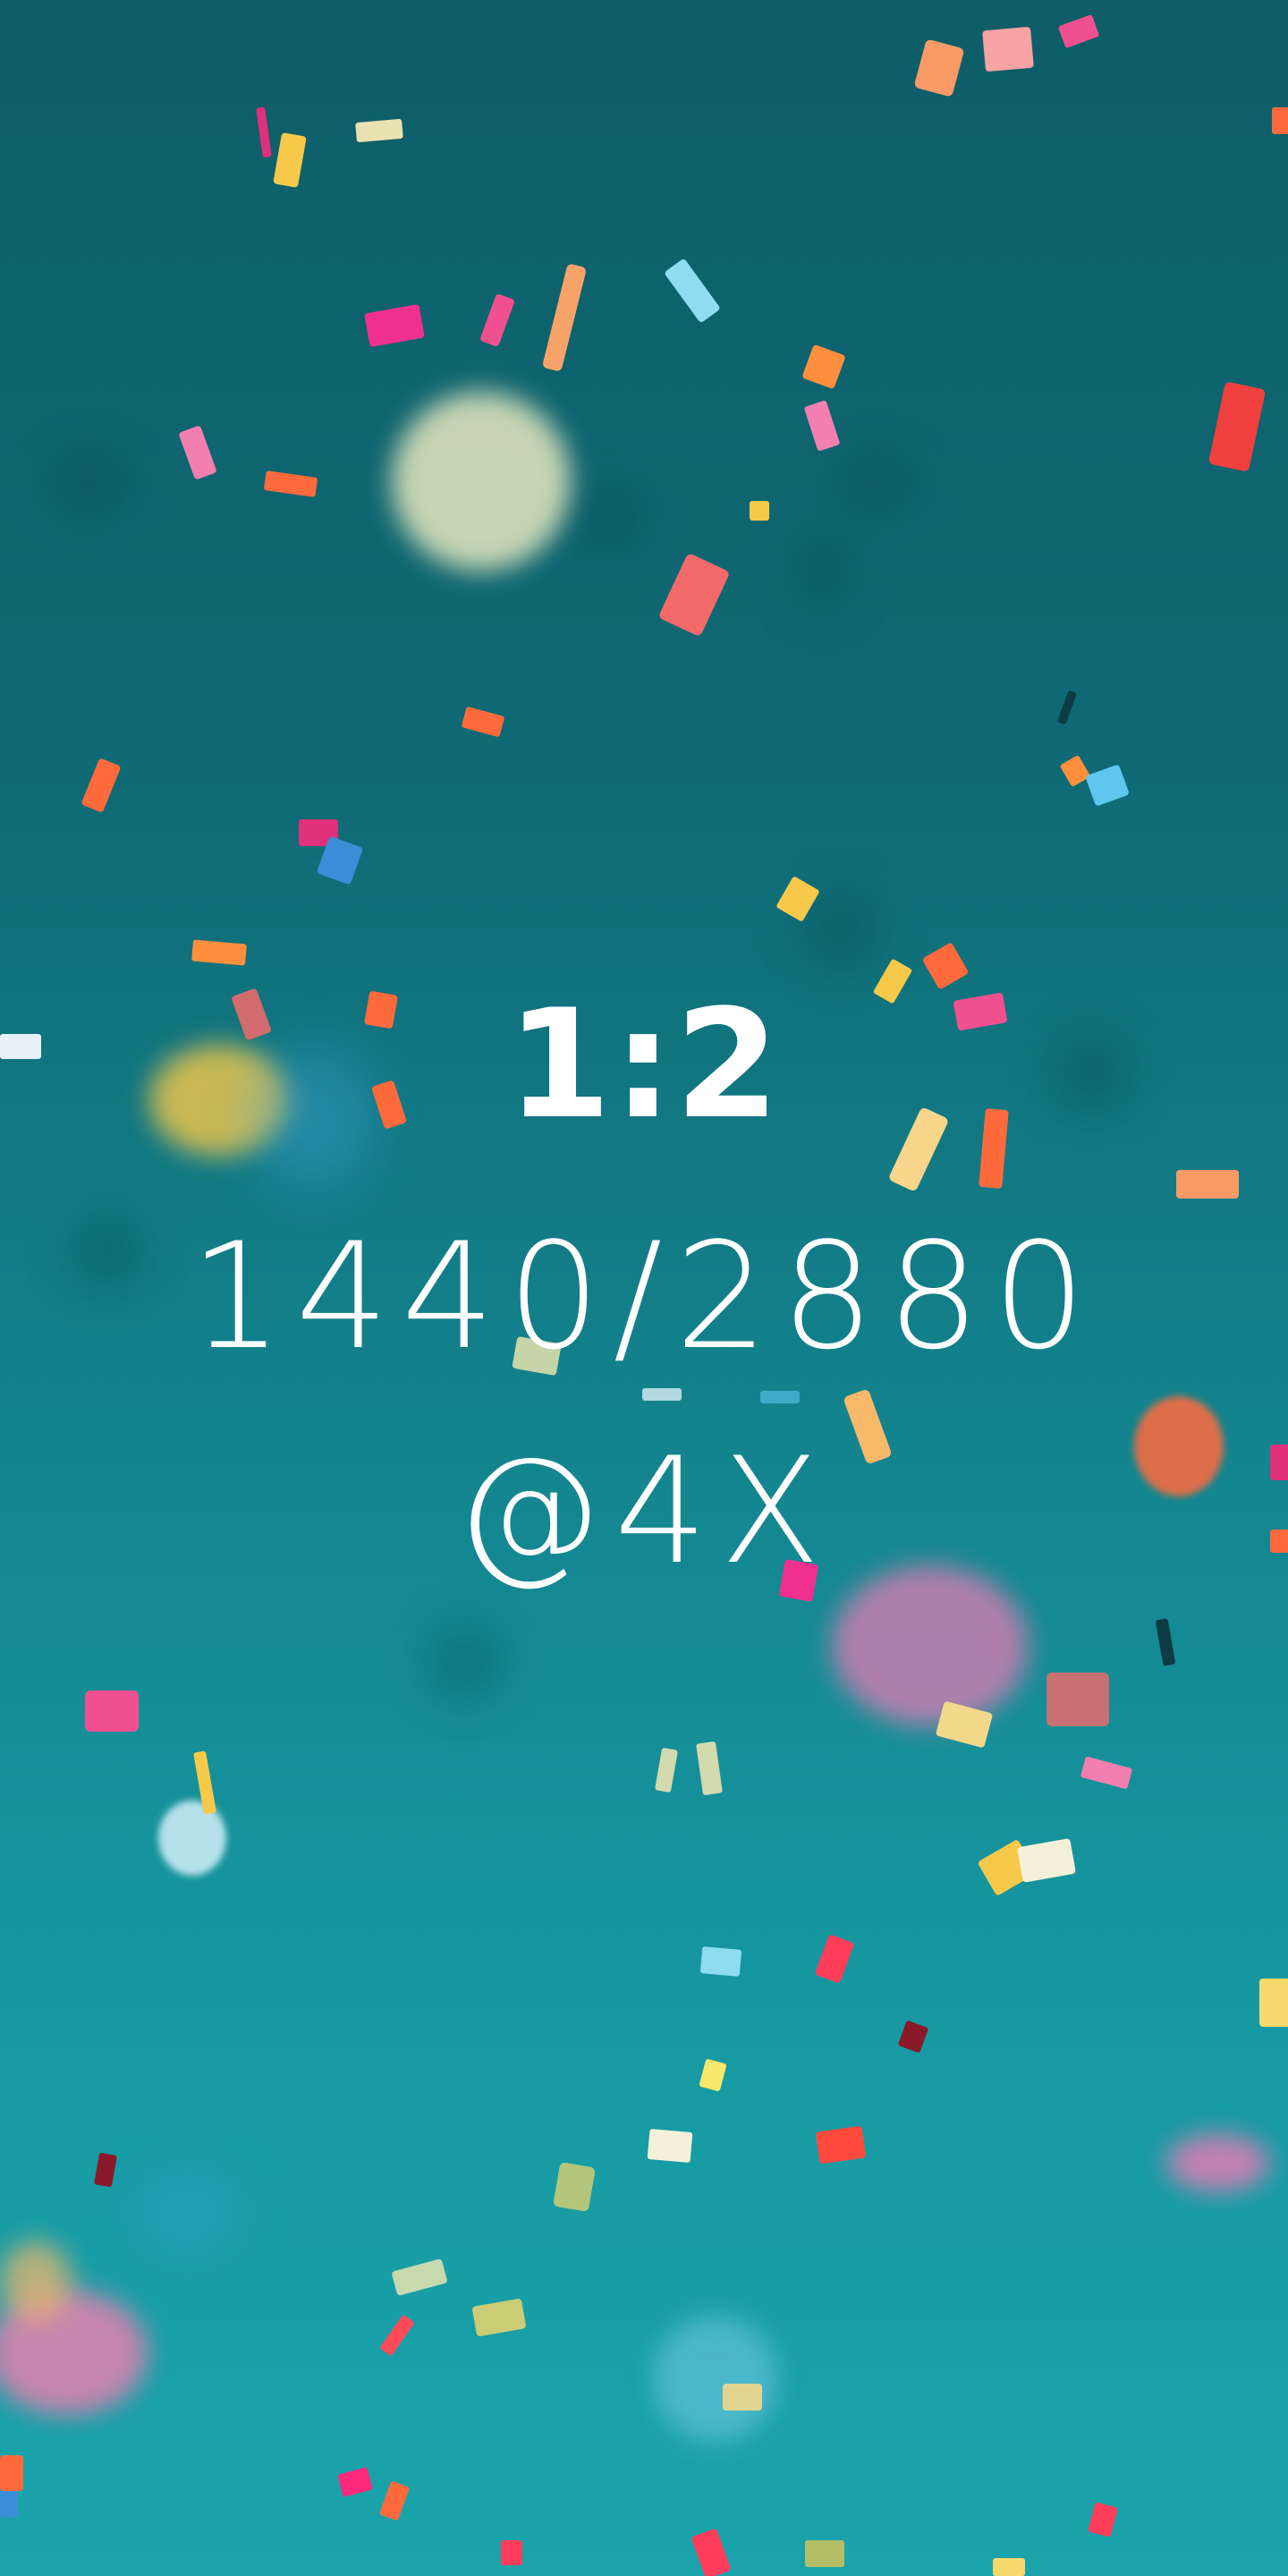  I want to click on dimensions-label: 1440/2880, so click(644, 1296).